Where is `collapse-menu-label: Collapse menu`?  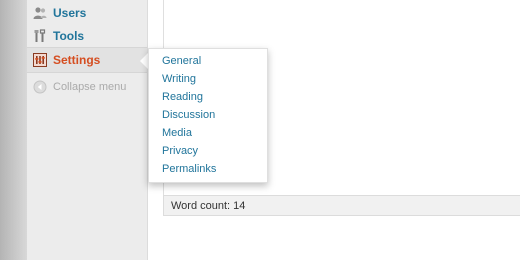
collapse-menu-label: Collapse menu is located at coordinates (90, 87).